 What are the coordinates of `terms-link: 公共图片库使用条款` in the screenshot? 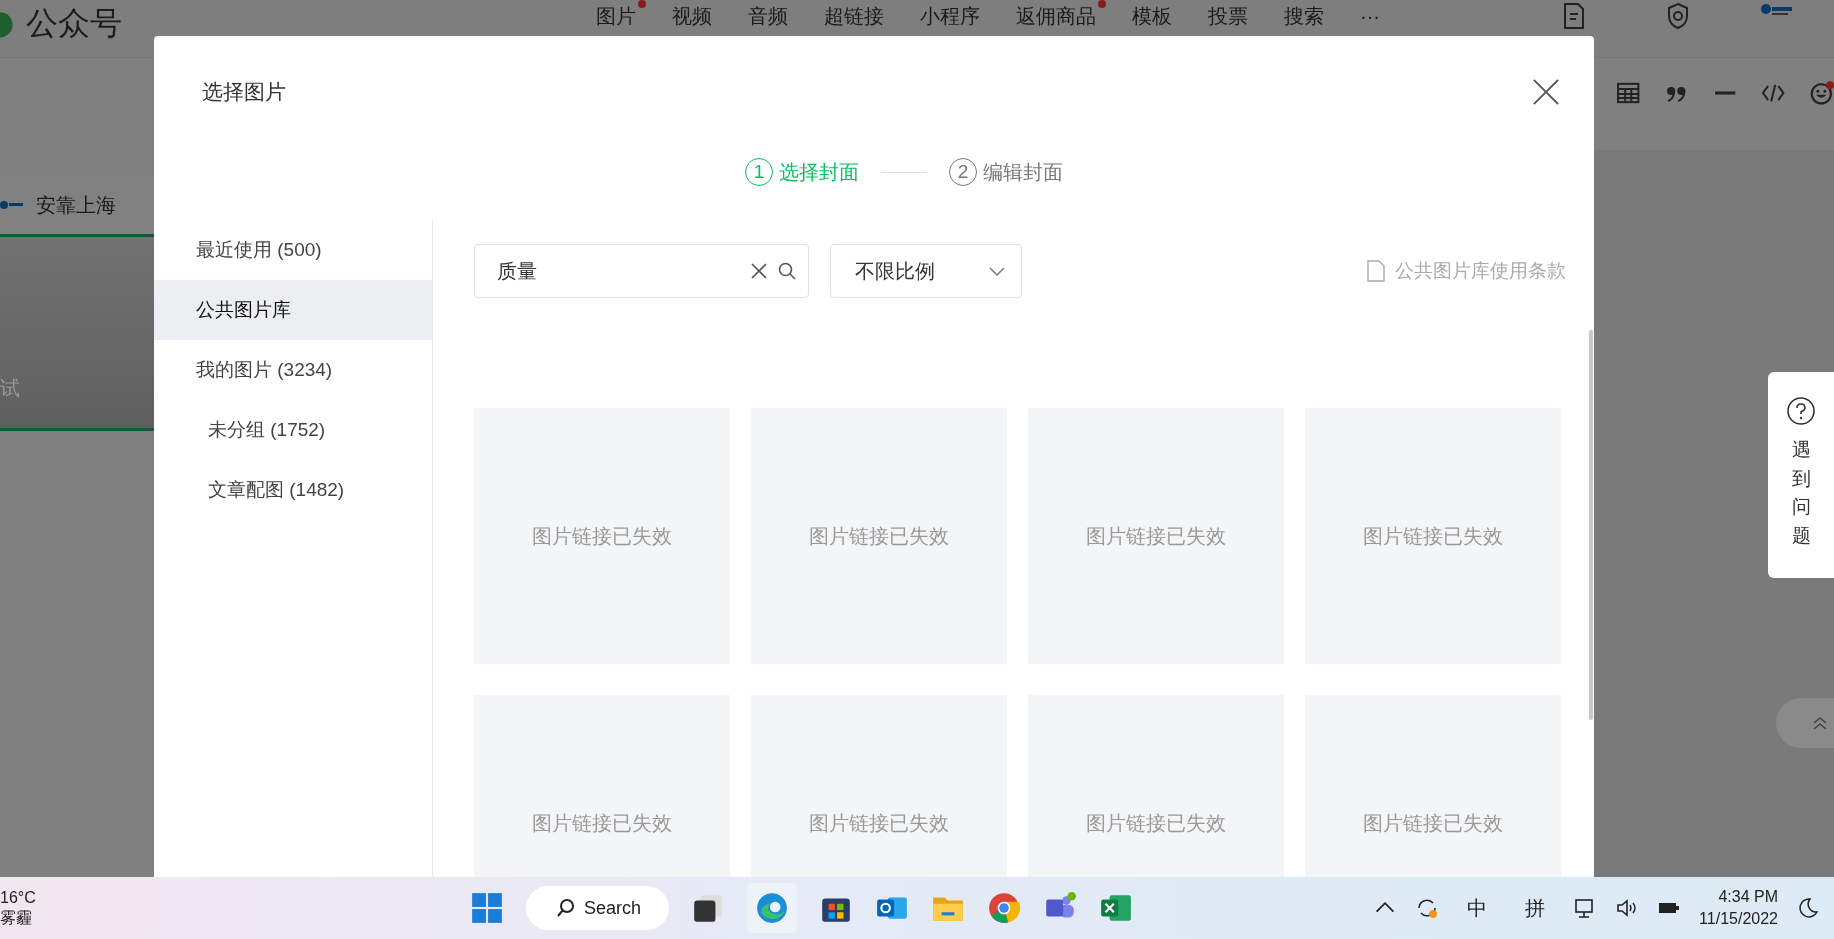 It's located at (1480, 271).